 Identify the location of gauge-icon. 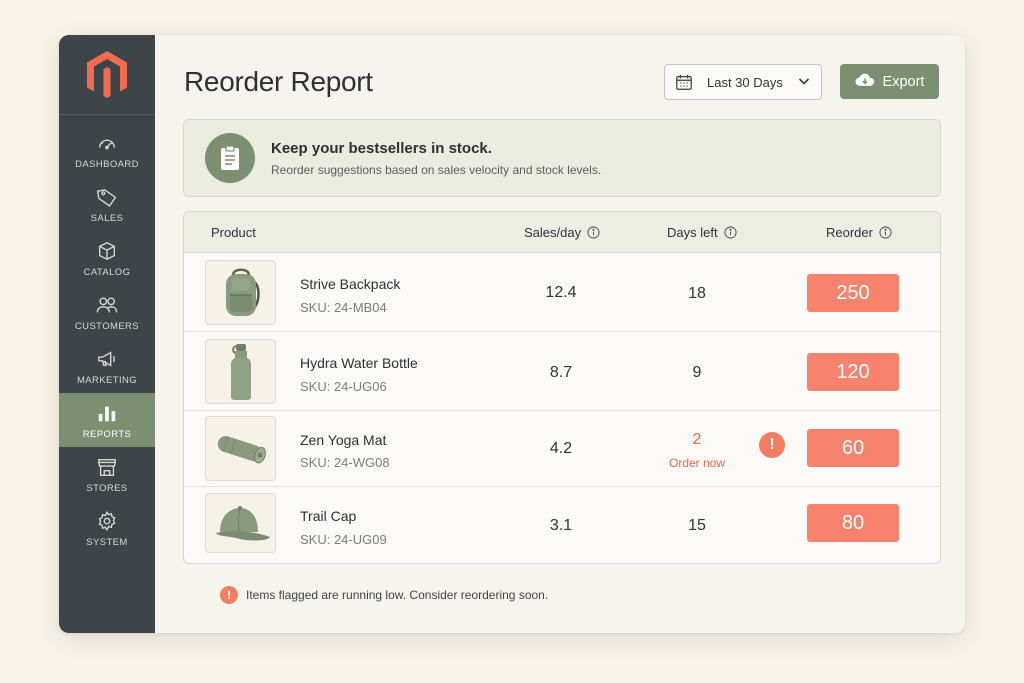
(107, 143).